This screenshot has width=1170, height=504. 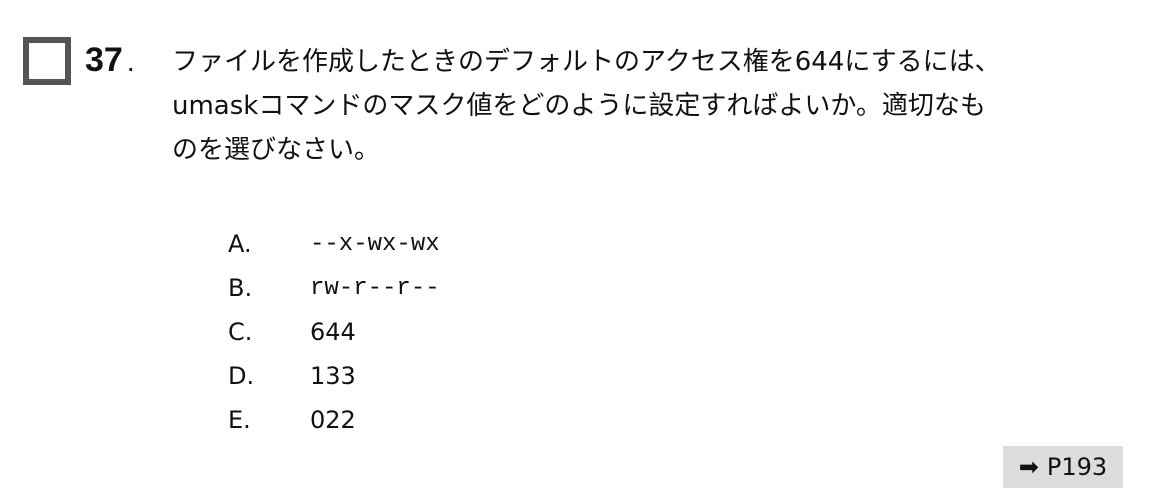 I want to click on option-d: D. 133, so click(x=334, y=376).